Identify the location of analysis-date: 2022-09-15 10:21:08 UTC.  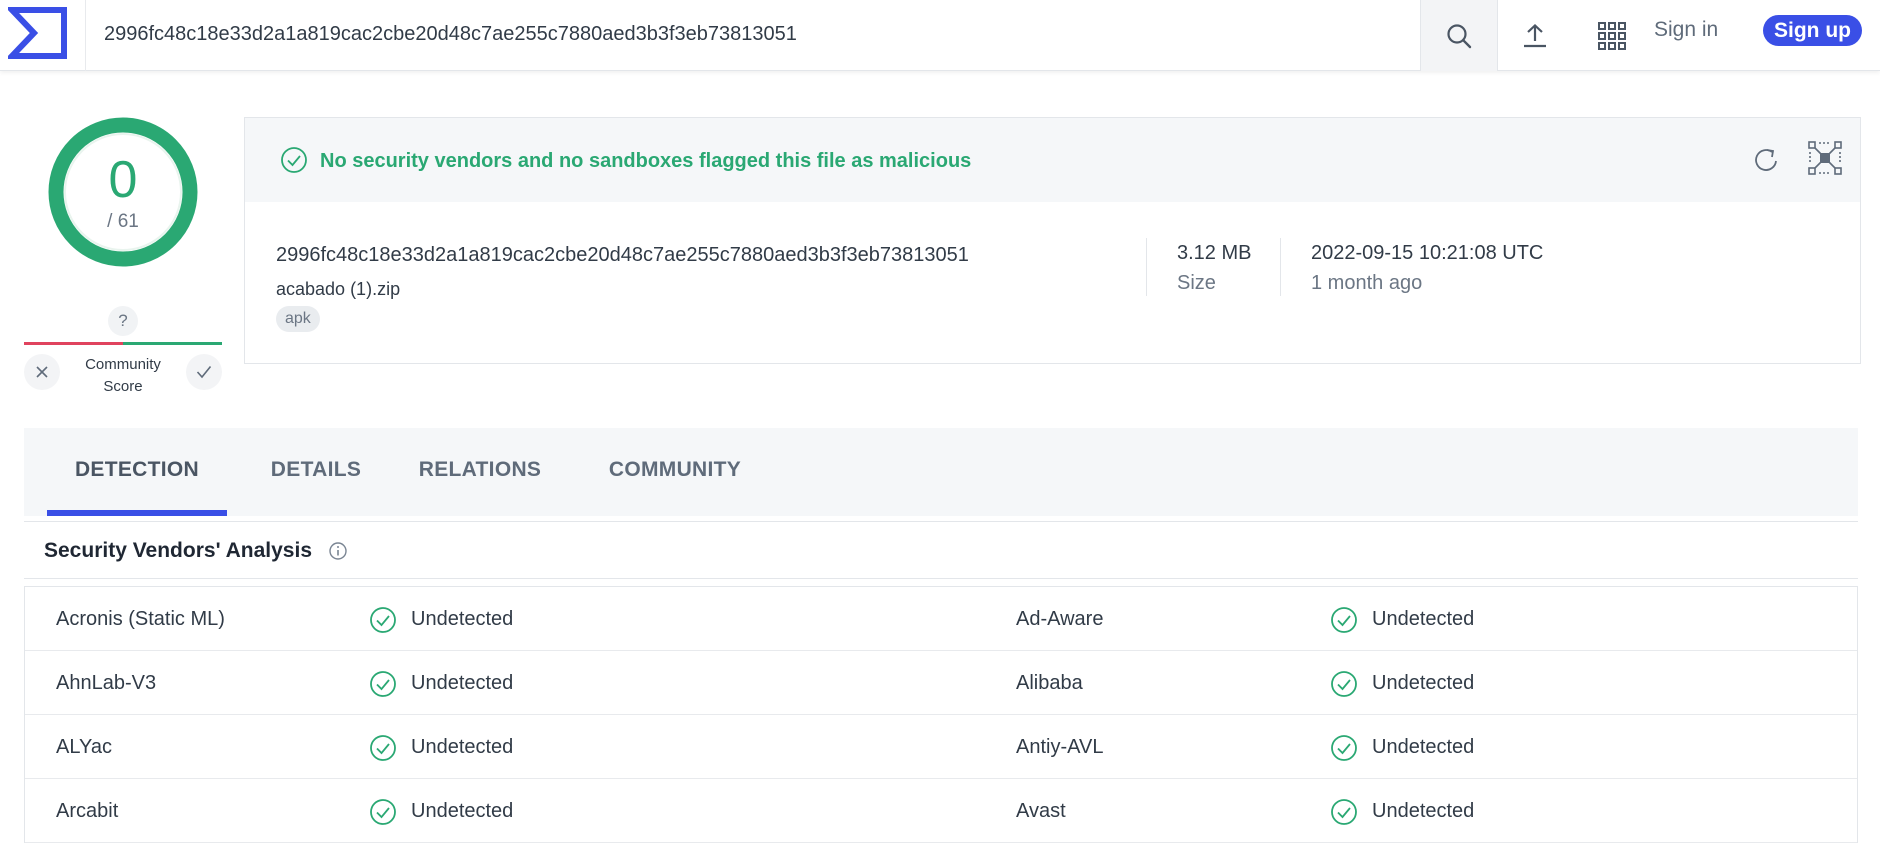
(1427, 253).